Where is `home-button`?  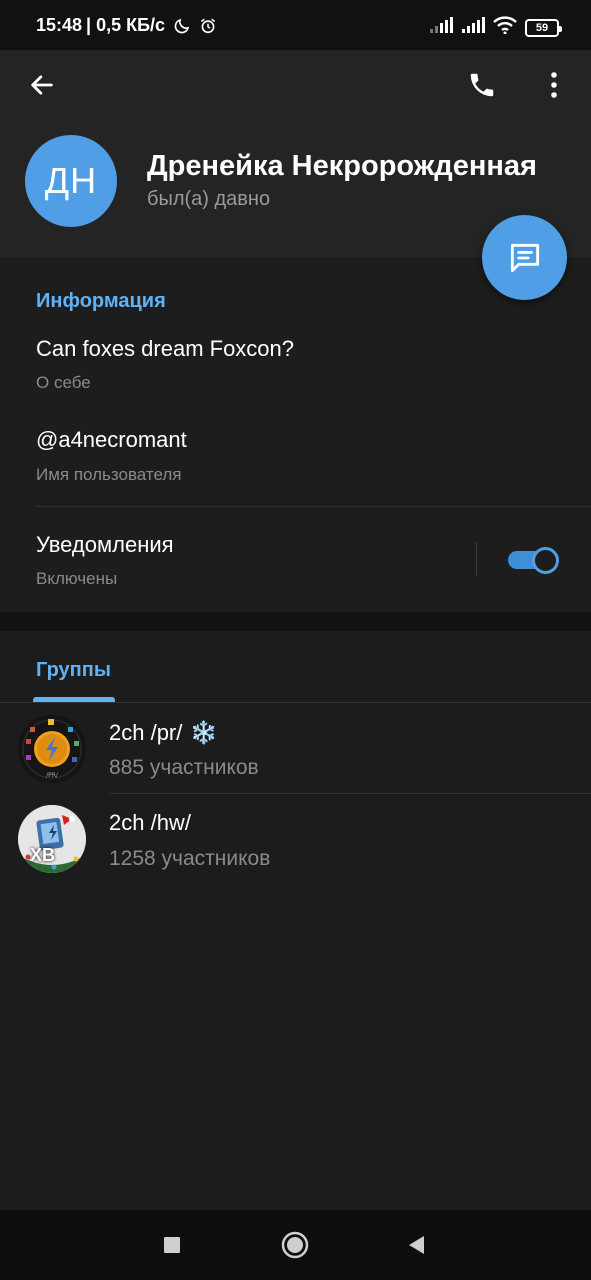 home-button is located at coordinates (295, 1245).